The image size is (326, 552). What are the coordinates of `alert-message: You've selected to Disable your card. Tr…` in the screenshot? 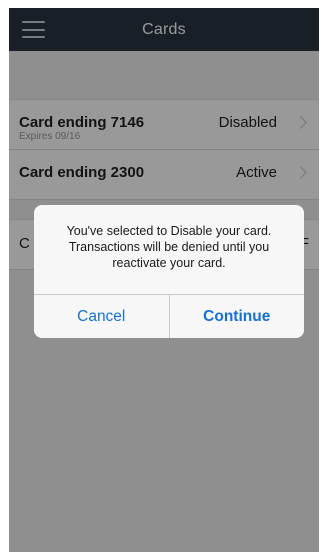 It's located at (169, 247).